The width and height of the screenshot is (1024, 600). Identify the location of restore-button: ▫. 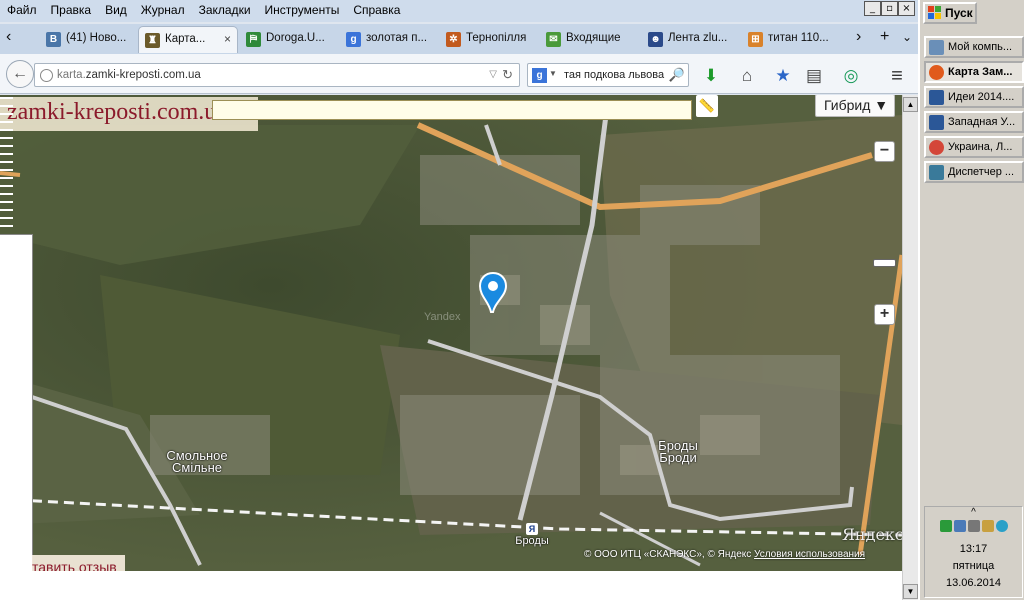
(889, 8).